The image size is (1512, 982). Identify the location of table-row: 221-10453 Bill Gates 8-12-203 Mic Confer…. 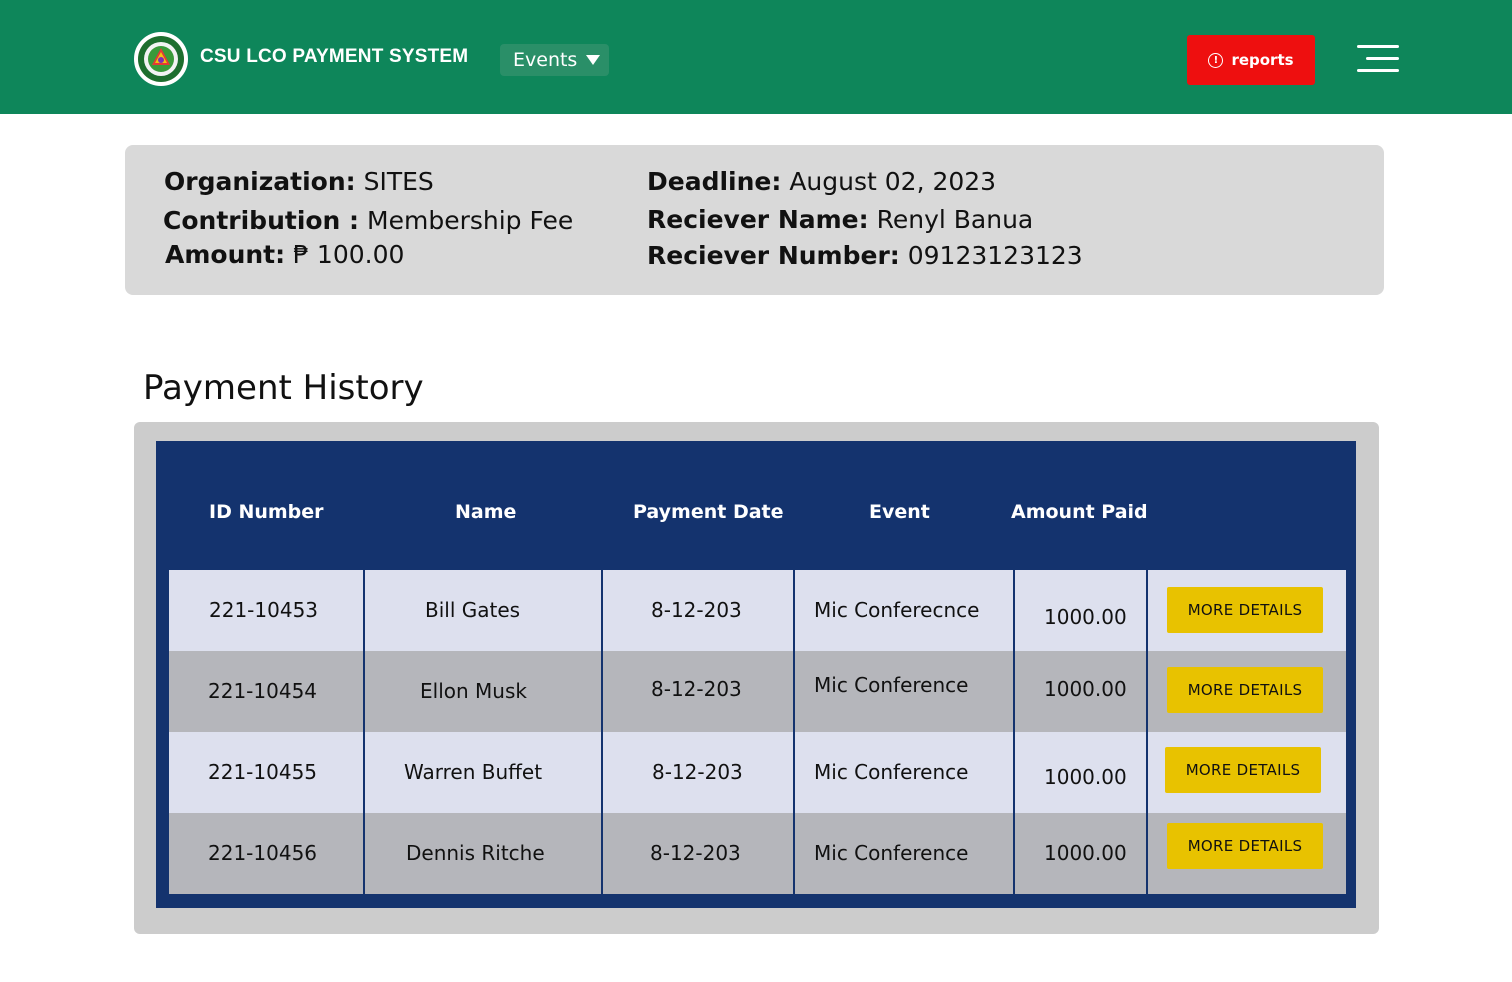
(757, 610).